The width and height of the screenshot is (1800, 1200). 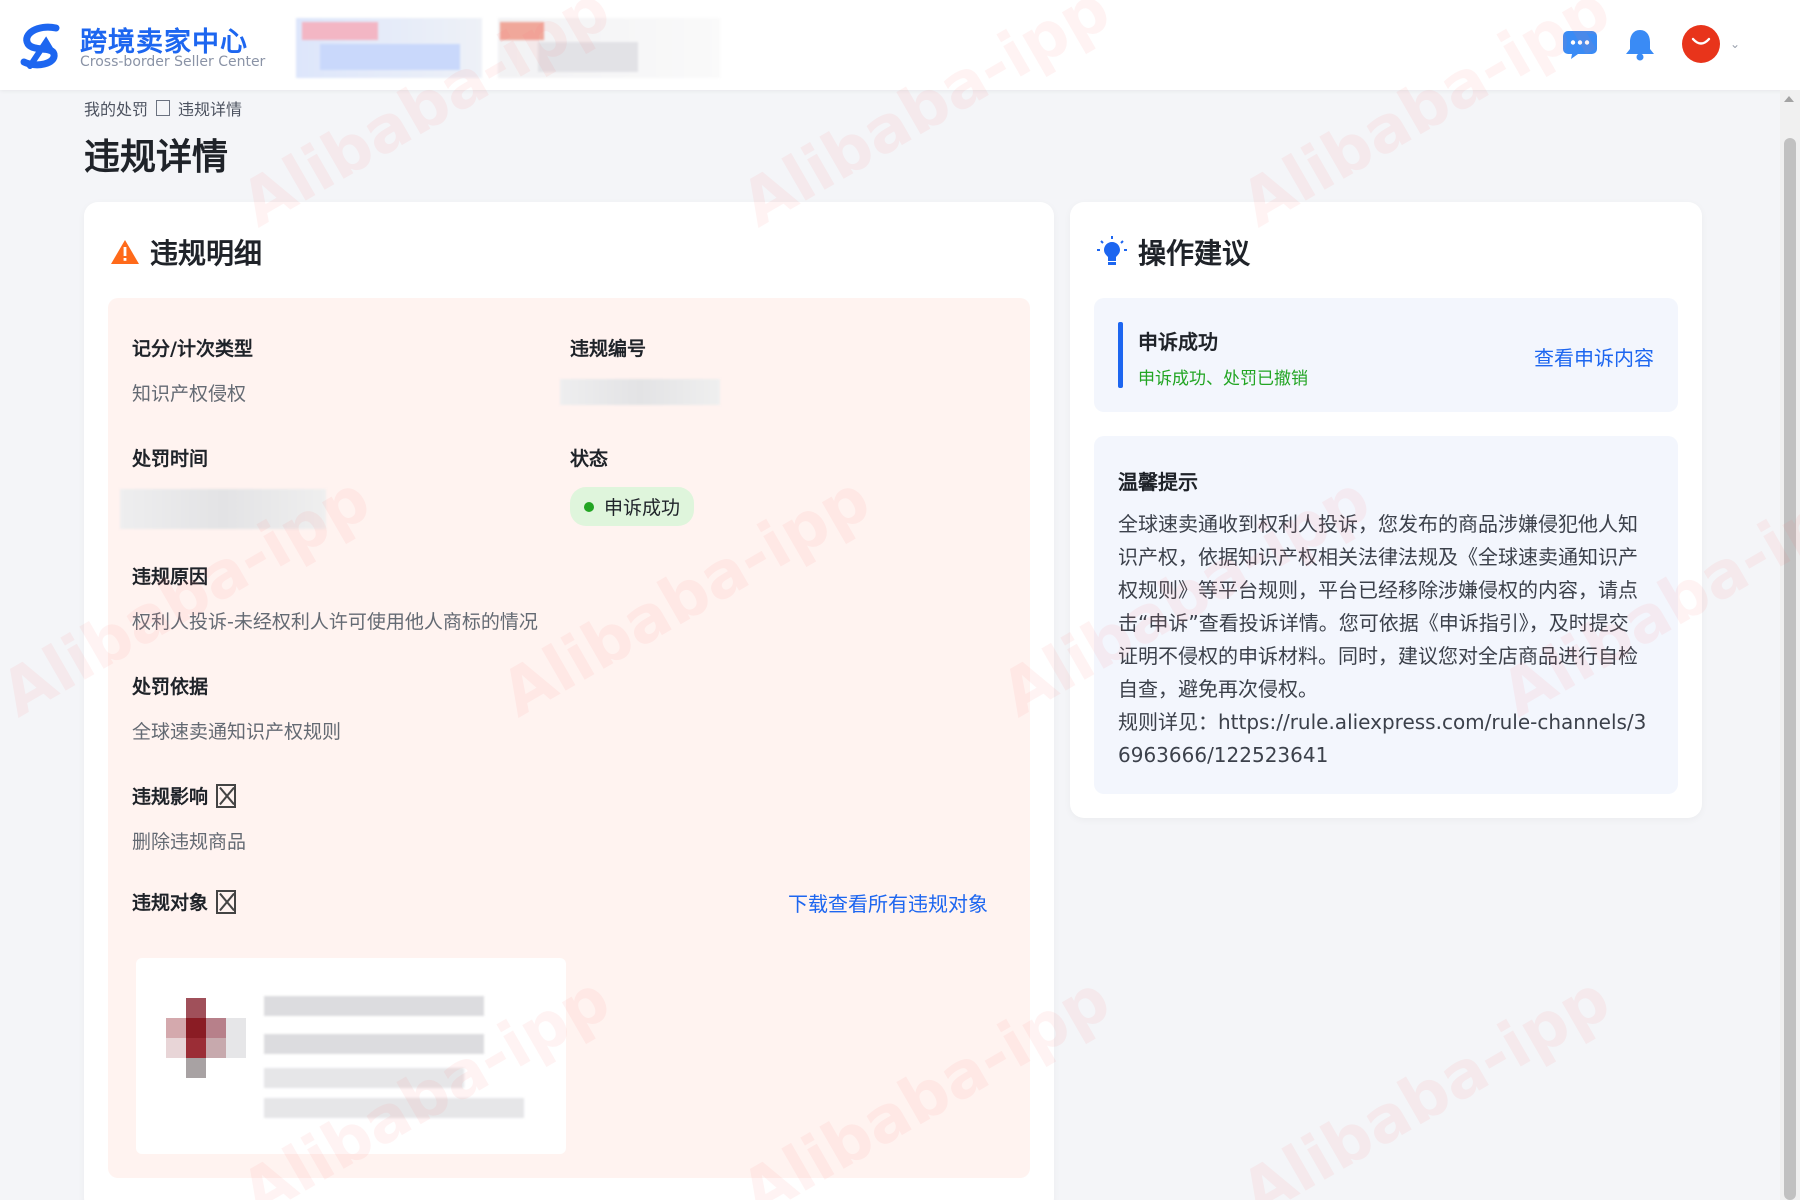 I want to click on field-object: 违规对象, so click(x=184, y=901).